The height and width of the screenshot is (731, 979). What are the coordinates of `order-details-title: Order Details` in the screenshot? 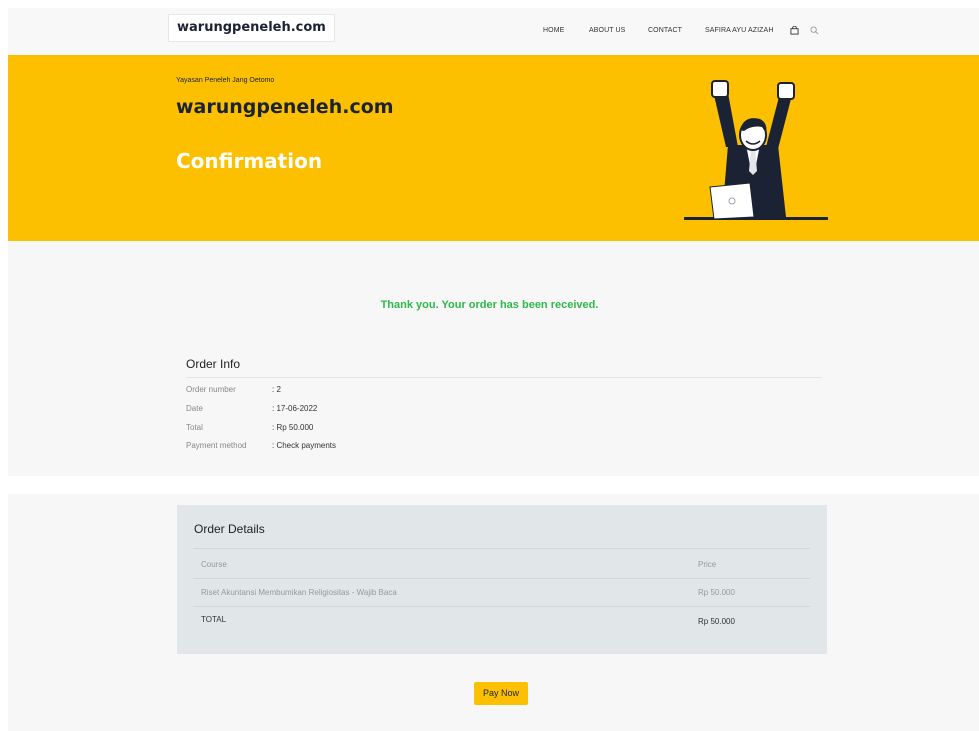 It's located at (229, 529).